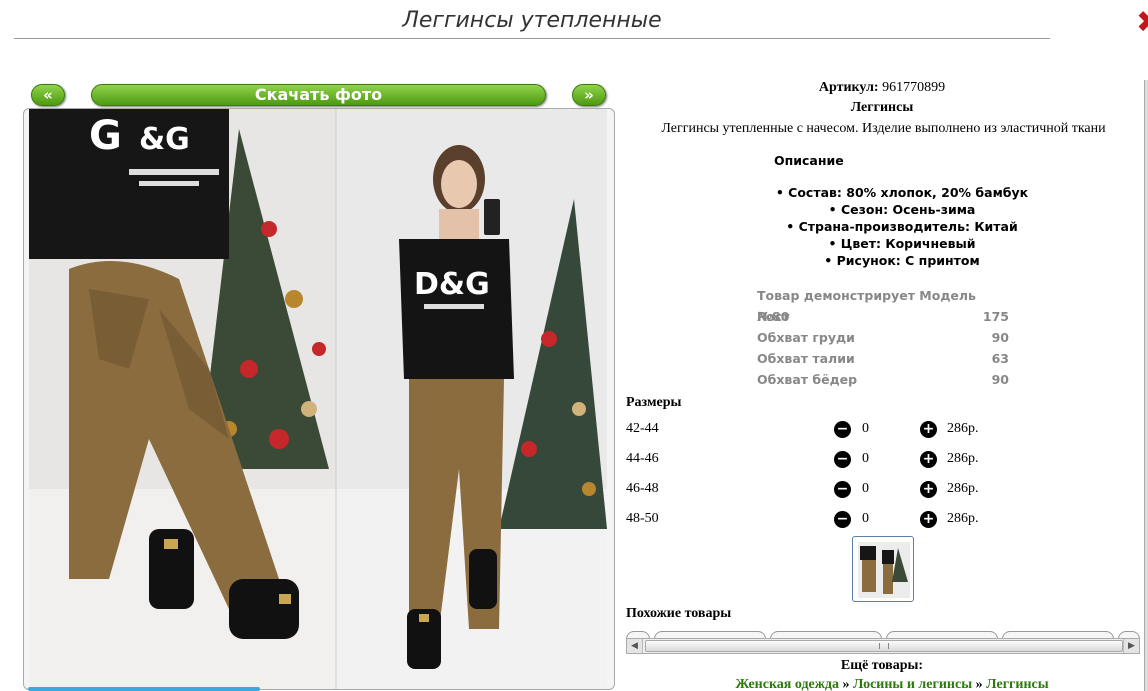 This screenshot has height=691, width=1148. I want to click on property-item: • Страна-производитель: Китай, so click(902, 226).